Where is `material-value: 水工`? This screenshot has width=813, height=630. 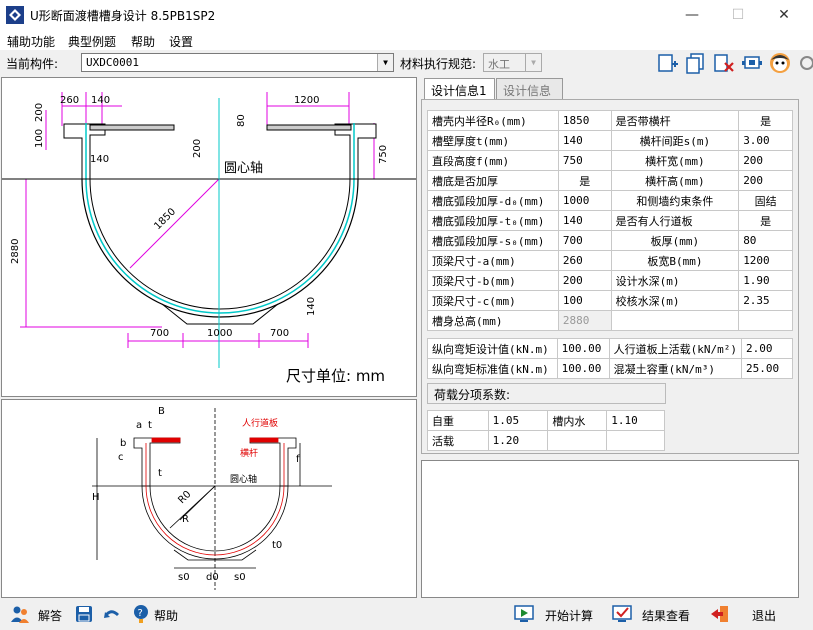
material-value: 水工 is located at coordinates (499, 64).